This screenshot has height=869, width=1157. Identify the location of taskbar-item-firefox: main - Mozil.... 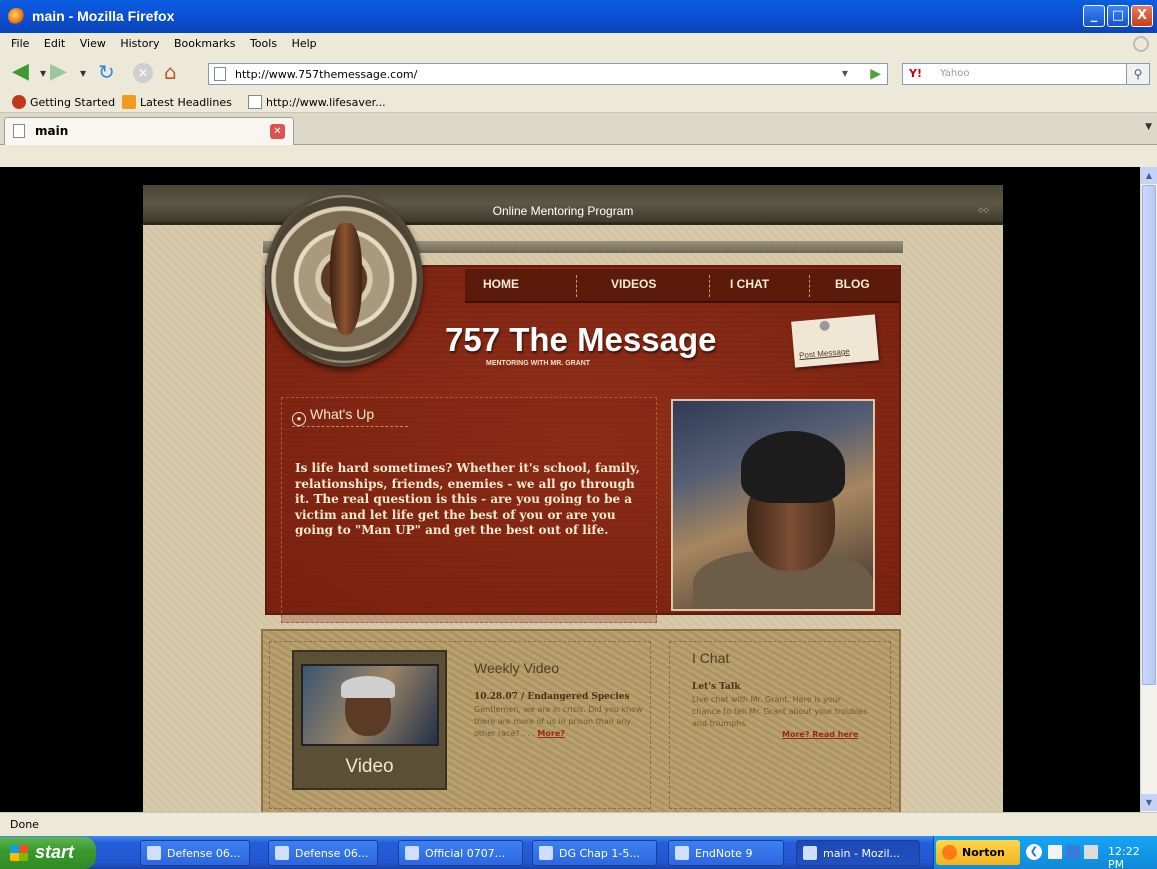
(858, 853).